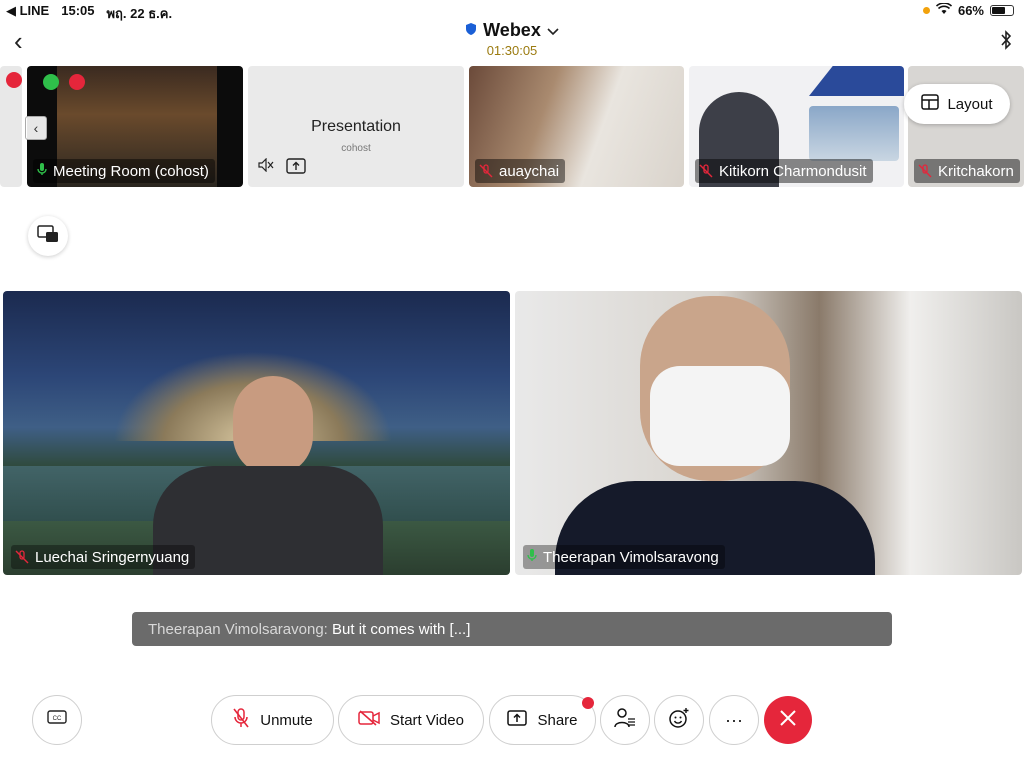 This screenshot has height=768, width=1024. I want to click on unmute-button: Unmute, so click(272, 720).